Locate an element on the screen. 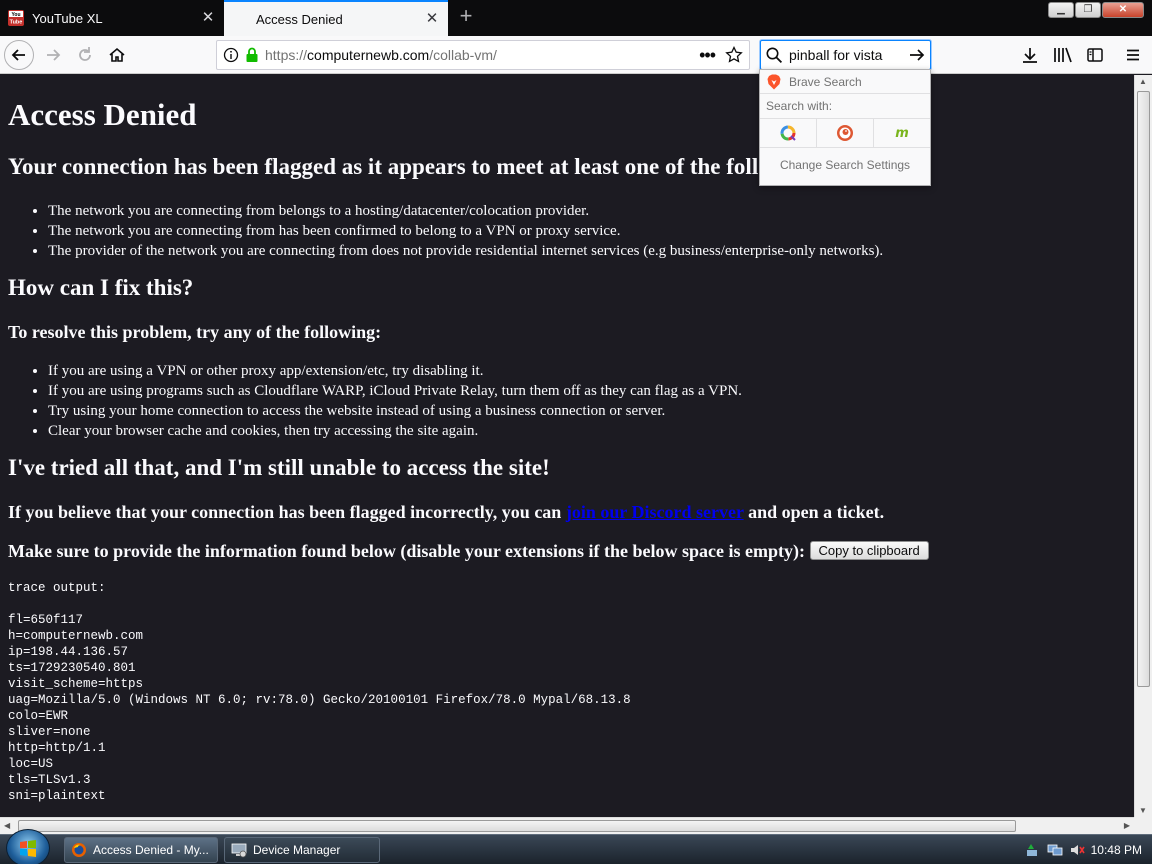  sidebar-icon is located at coordinates (1095, 55).